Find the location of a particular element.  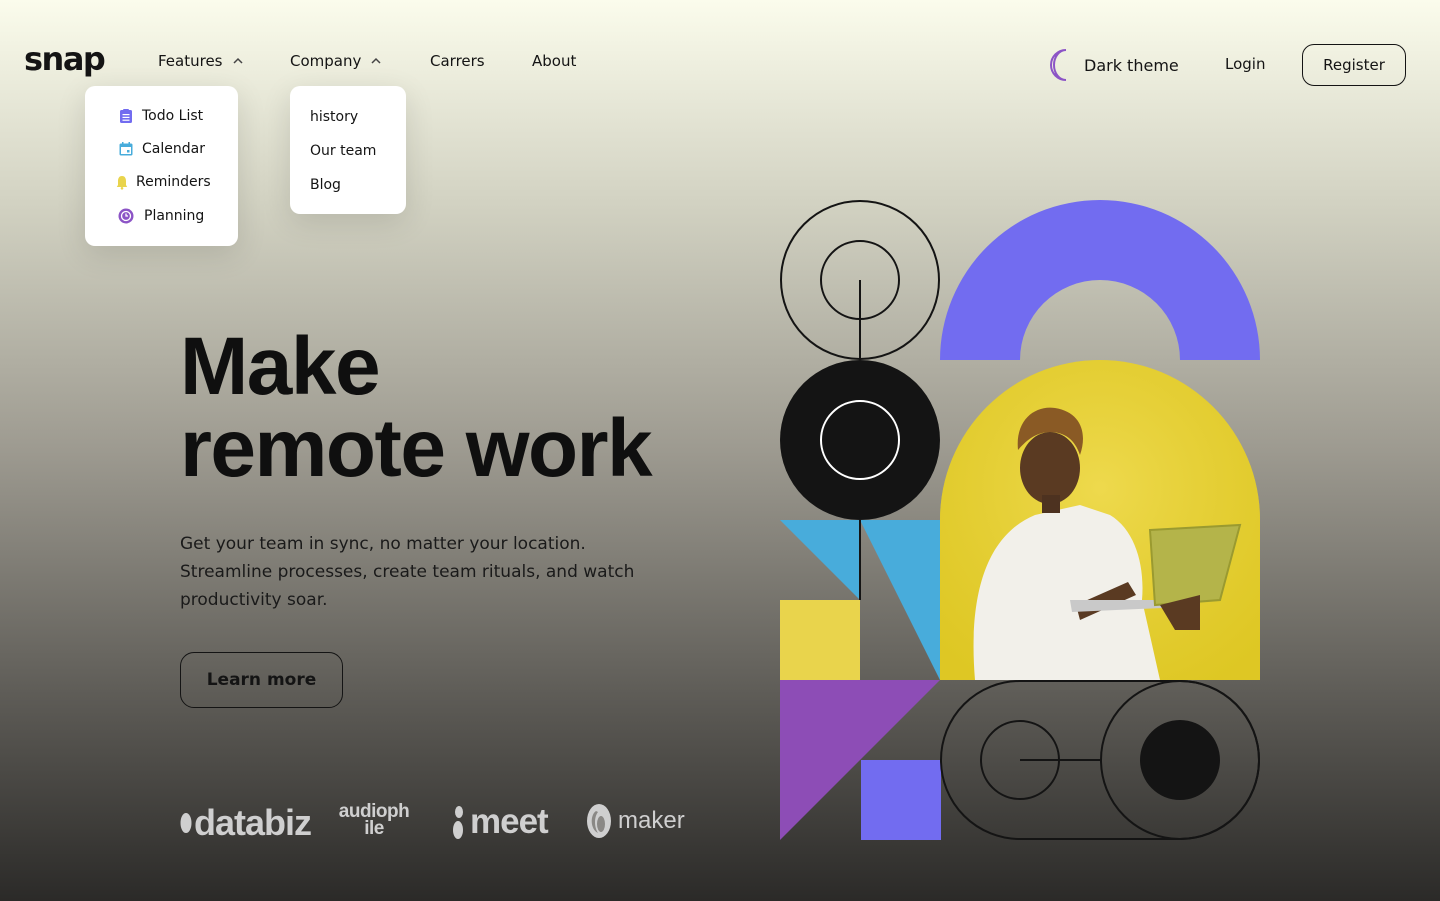

databiz-mark-icon is located at coordinates (186, 823).